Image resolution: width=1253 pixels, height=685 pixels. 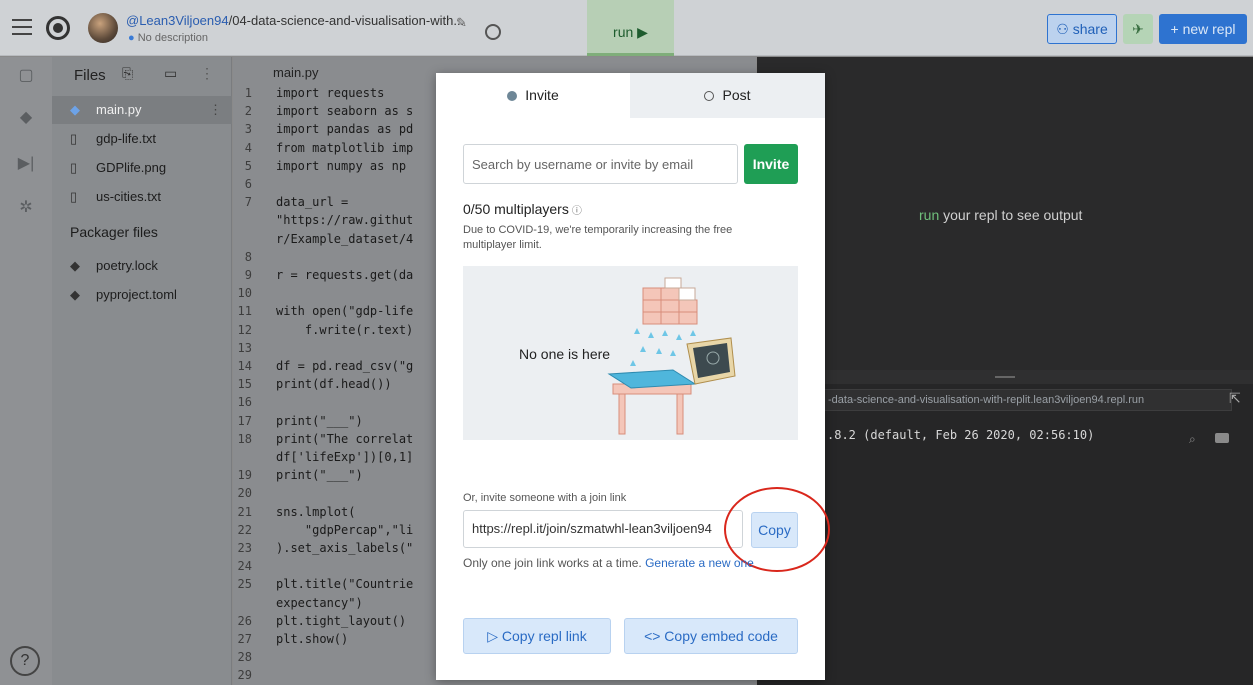 What do you see at coordinates (248, 111) in the screenshot?
I see `line-number: 2` at bounding box center [248, 111].